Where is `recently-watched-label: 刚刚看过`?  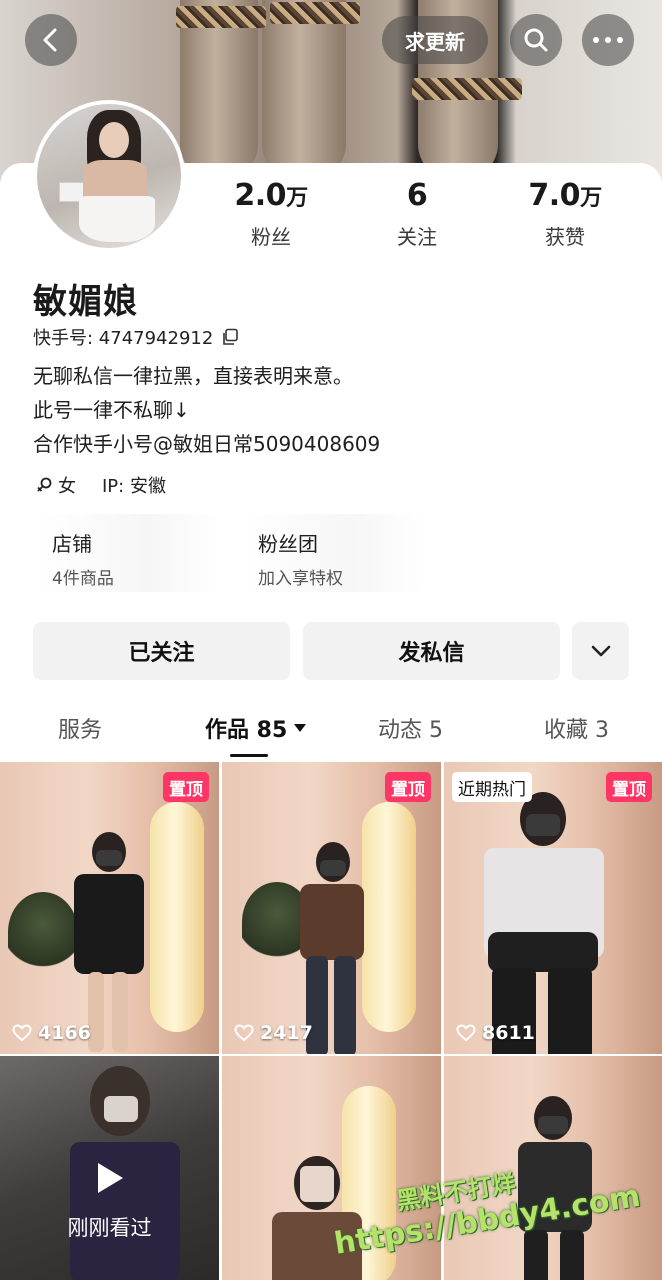
recently-watched-label: 刚刚看过 is located at coordinates (109, 1228).